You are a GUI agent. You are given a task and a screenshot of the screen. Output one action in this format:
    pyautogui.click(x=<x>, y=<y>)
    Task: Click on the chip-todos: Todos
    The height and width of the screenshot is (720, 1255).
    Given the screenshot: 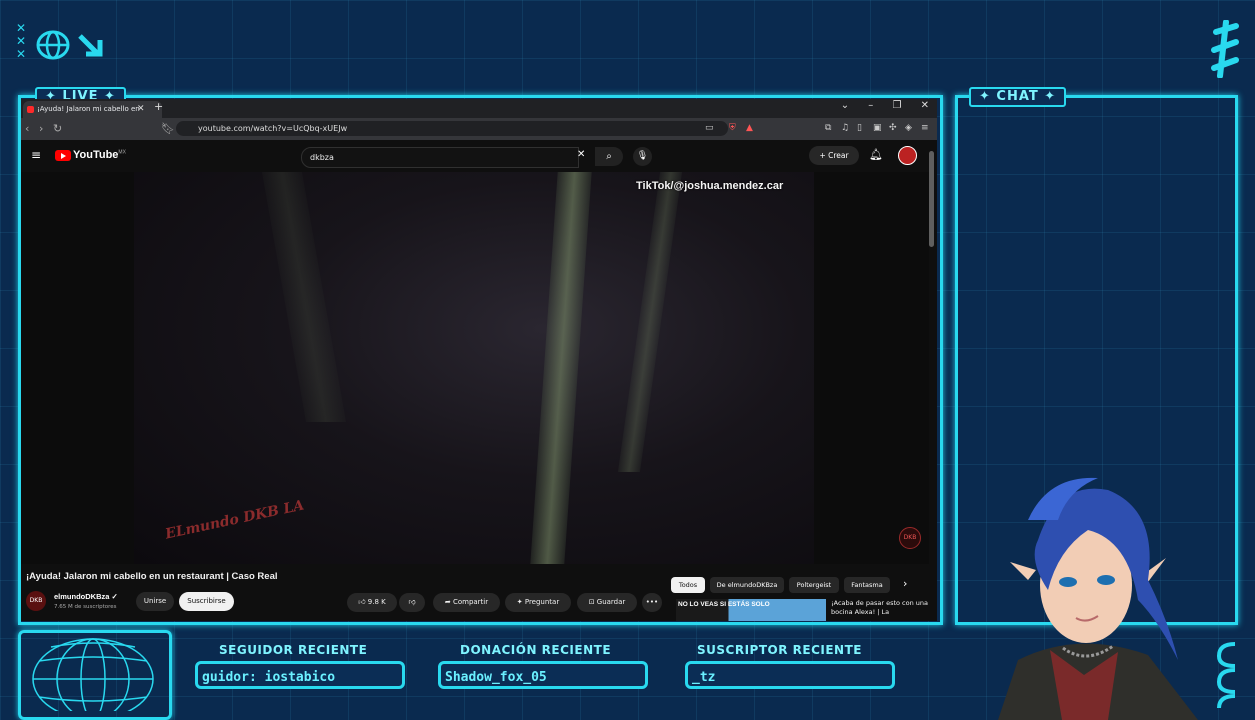 What is the action you would take?
    pyautogui.click(x=688, y=585)
    